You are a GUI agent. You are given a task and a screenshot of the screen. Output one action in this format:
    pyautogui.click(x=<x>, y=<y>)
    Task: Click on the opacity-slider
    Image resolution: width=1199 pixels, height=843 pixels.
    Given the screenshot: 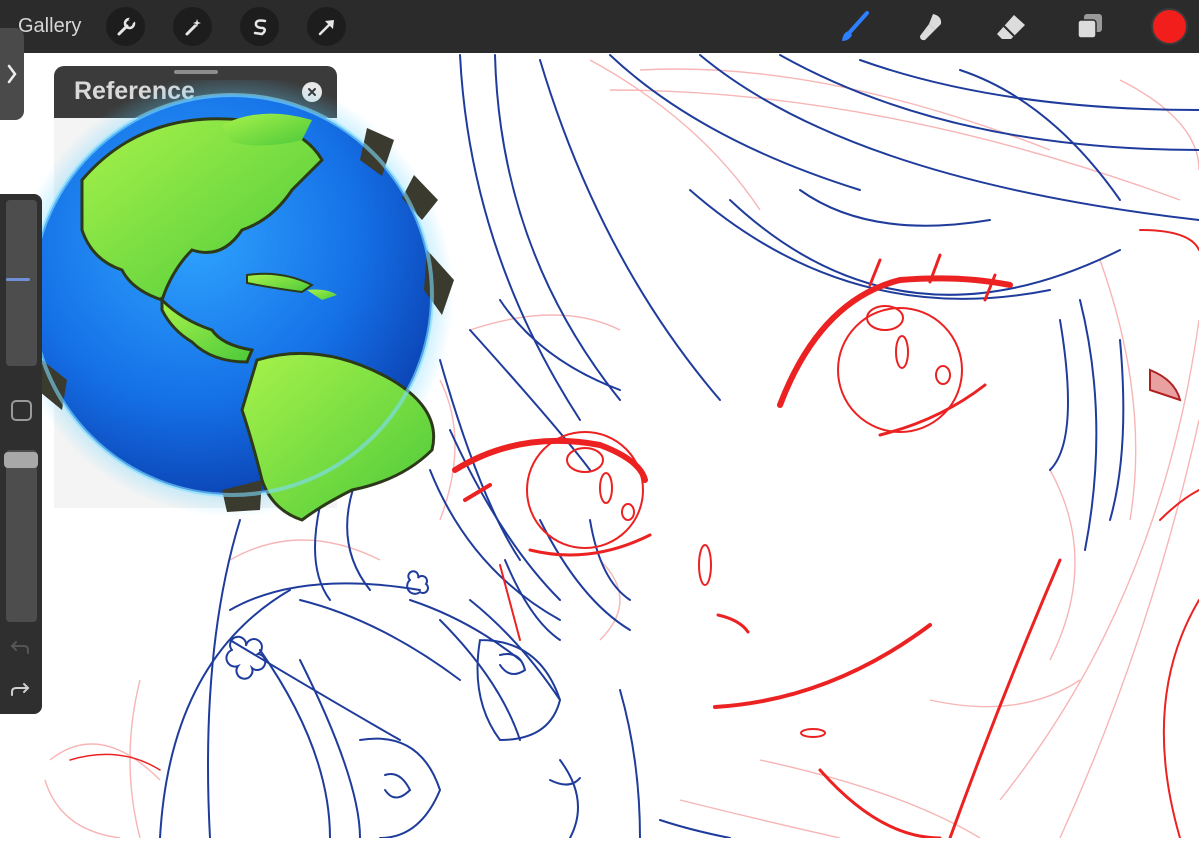 What is the action you would take?
    pyautogui.click(x=21, y=536)
    